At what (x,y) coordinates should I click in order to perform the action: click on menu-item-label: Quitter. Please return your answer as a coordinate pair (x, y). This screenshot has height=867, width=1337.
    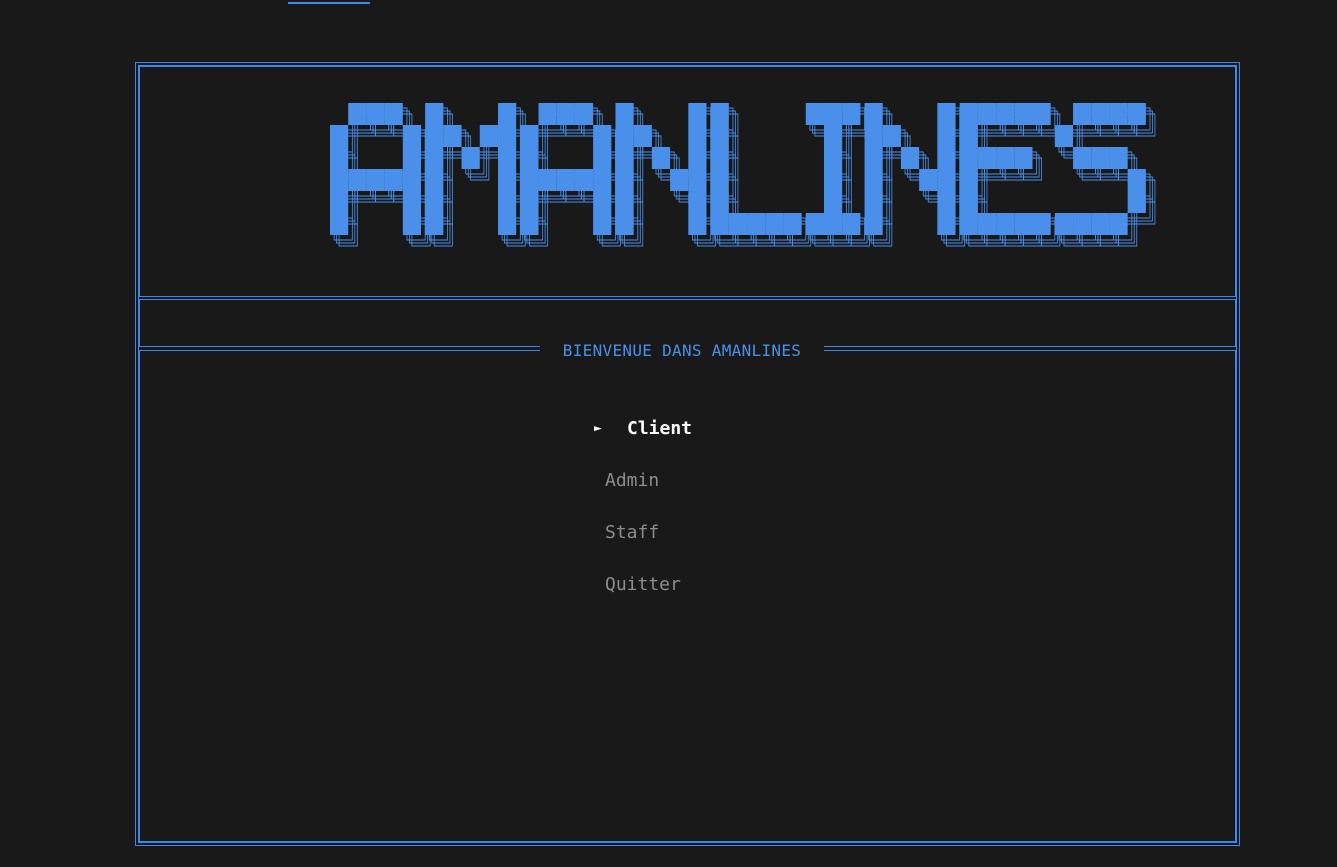
    Looking at the image, I should click on (643, 584).